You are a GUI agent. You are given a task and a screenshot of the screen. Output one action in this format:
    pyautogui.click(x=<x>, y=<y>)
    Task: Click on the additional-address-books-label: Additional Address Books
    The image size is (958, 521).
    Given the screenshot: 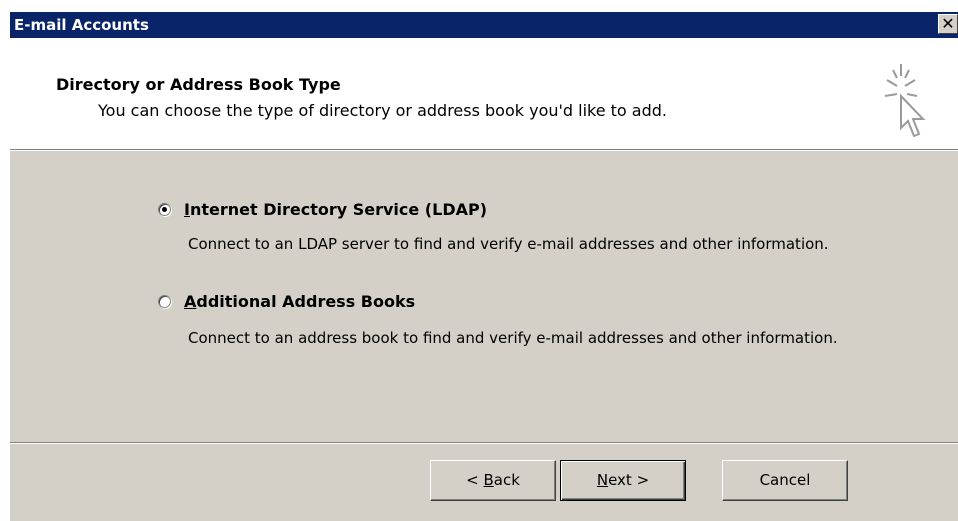 What is the action you would take?
    pyautogui.click(x=299, y=301)
    